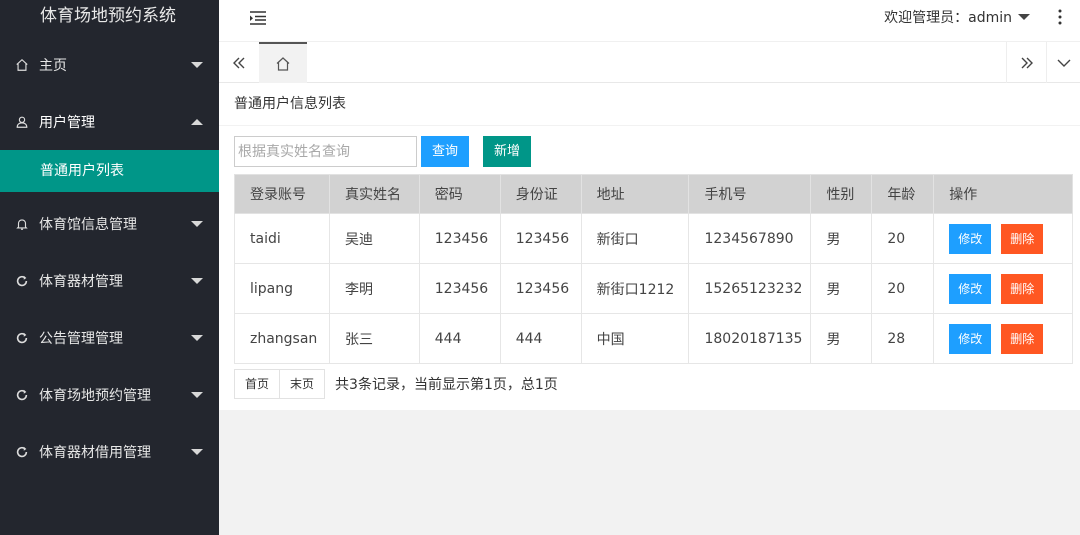 Image resolution: width=1080 pixels, height=535 pixels. Describe the element at coordinates (374, 338) in the screenshot. I see `cell-real-name: 张三` at that location.